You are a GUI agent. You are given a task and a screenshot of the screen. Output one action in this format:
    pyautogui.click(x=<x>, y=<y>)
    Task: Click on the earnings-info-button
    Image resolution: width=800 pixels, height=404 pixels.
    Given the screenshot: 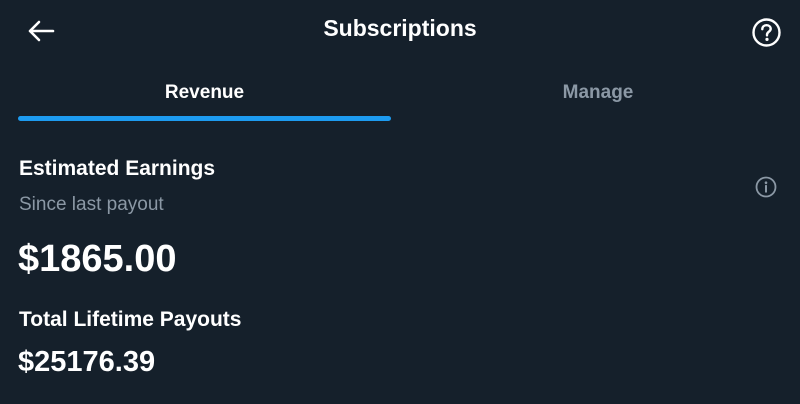 What is the action you would take?
    pyautogui.click(x=766, y=187)
    